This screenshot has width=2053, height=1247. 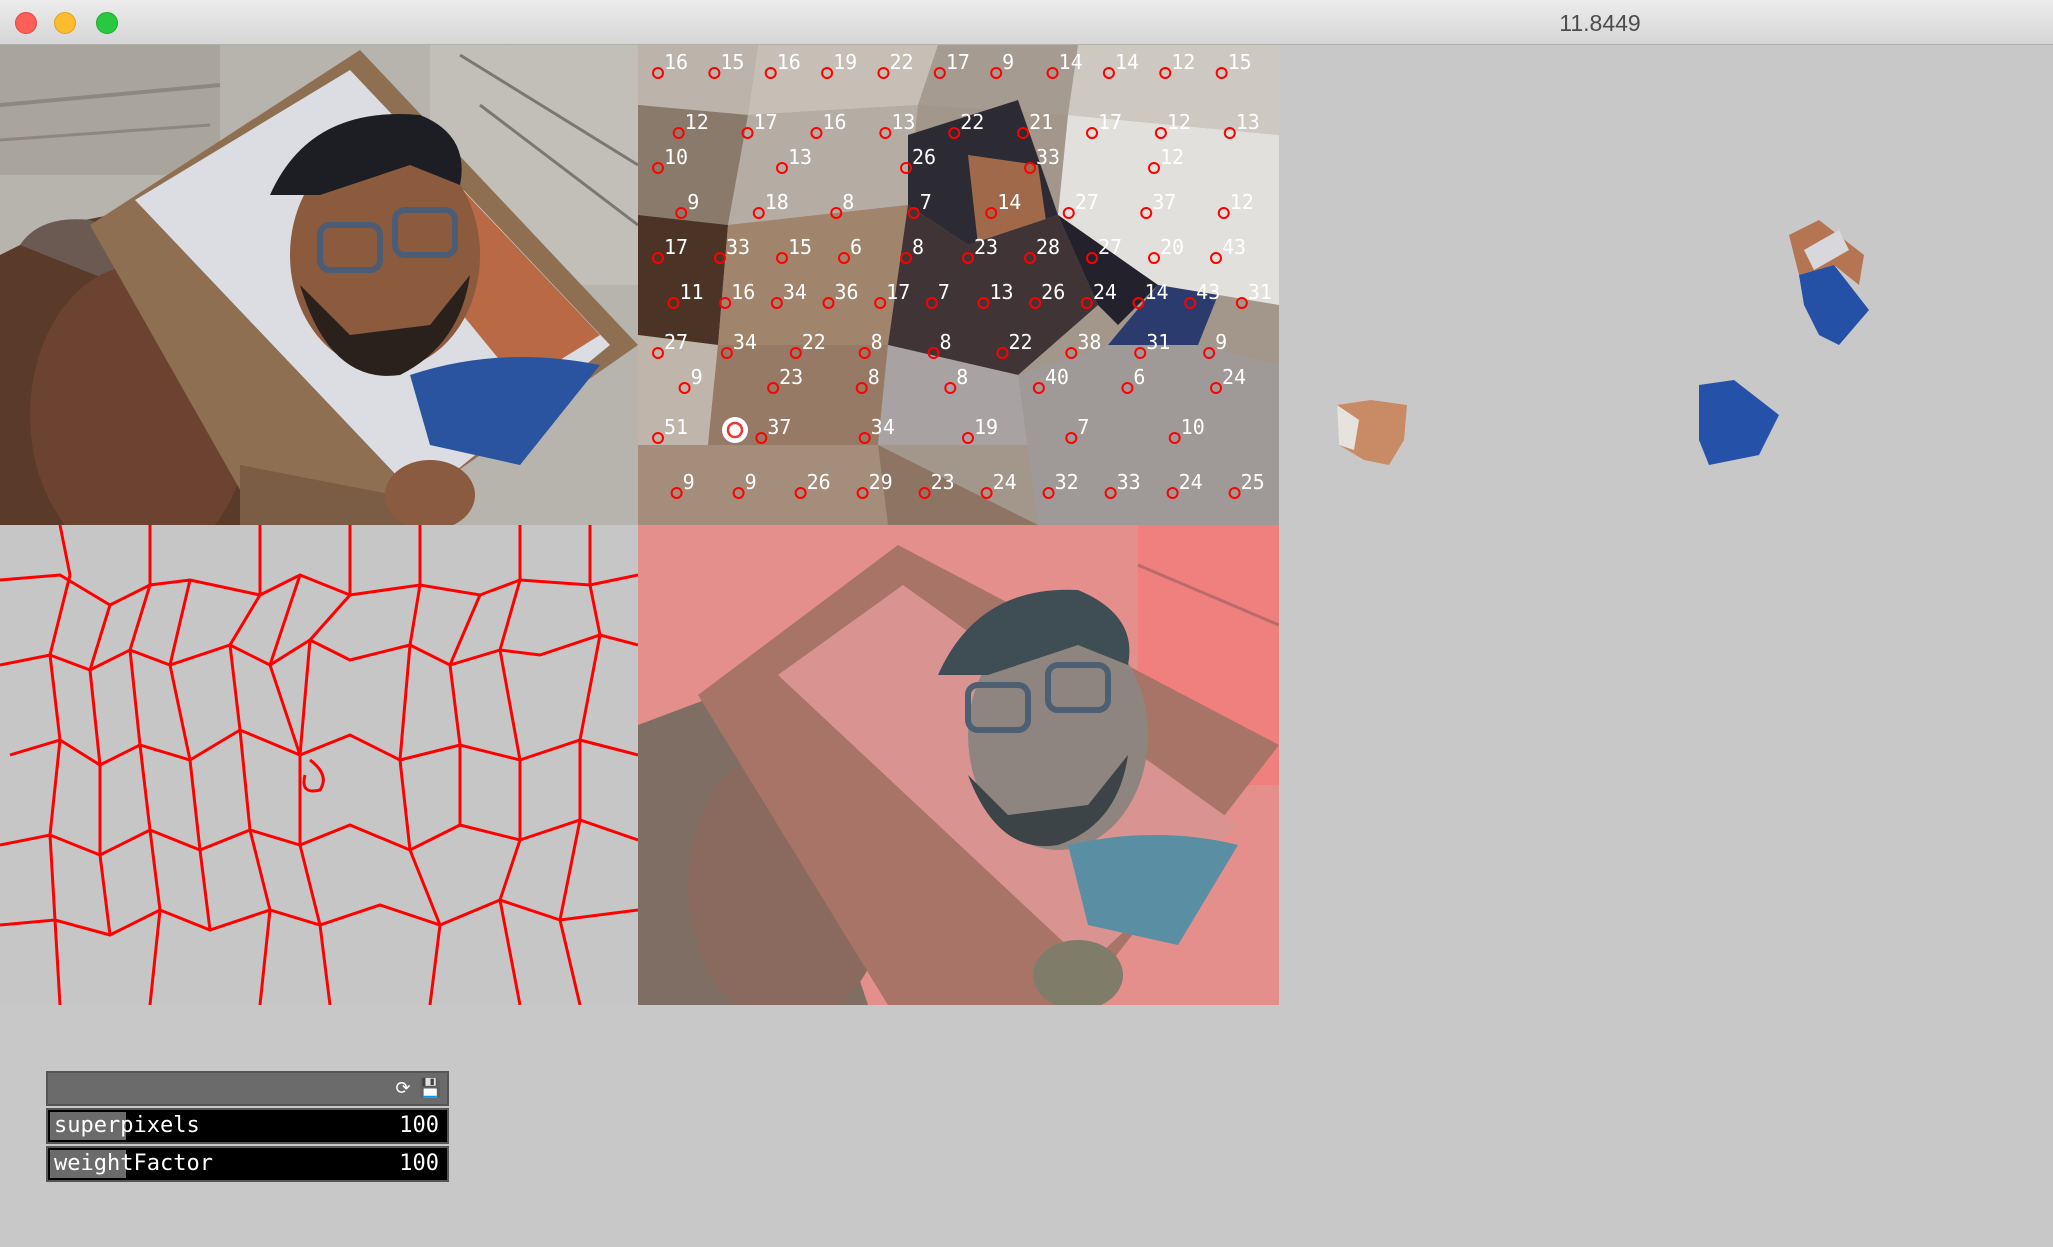 What do you see at coordinates (419, 1163) in the screenshot?
I see `weightfactor-slider-value: 100` at bounding box center [419, 1163].